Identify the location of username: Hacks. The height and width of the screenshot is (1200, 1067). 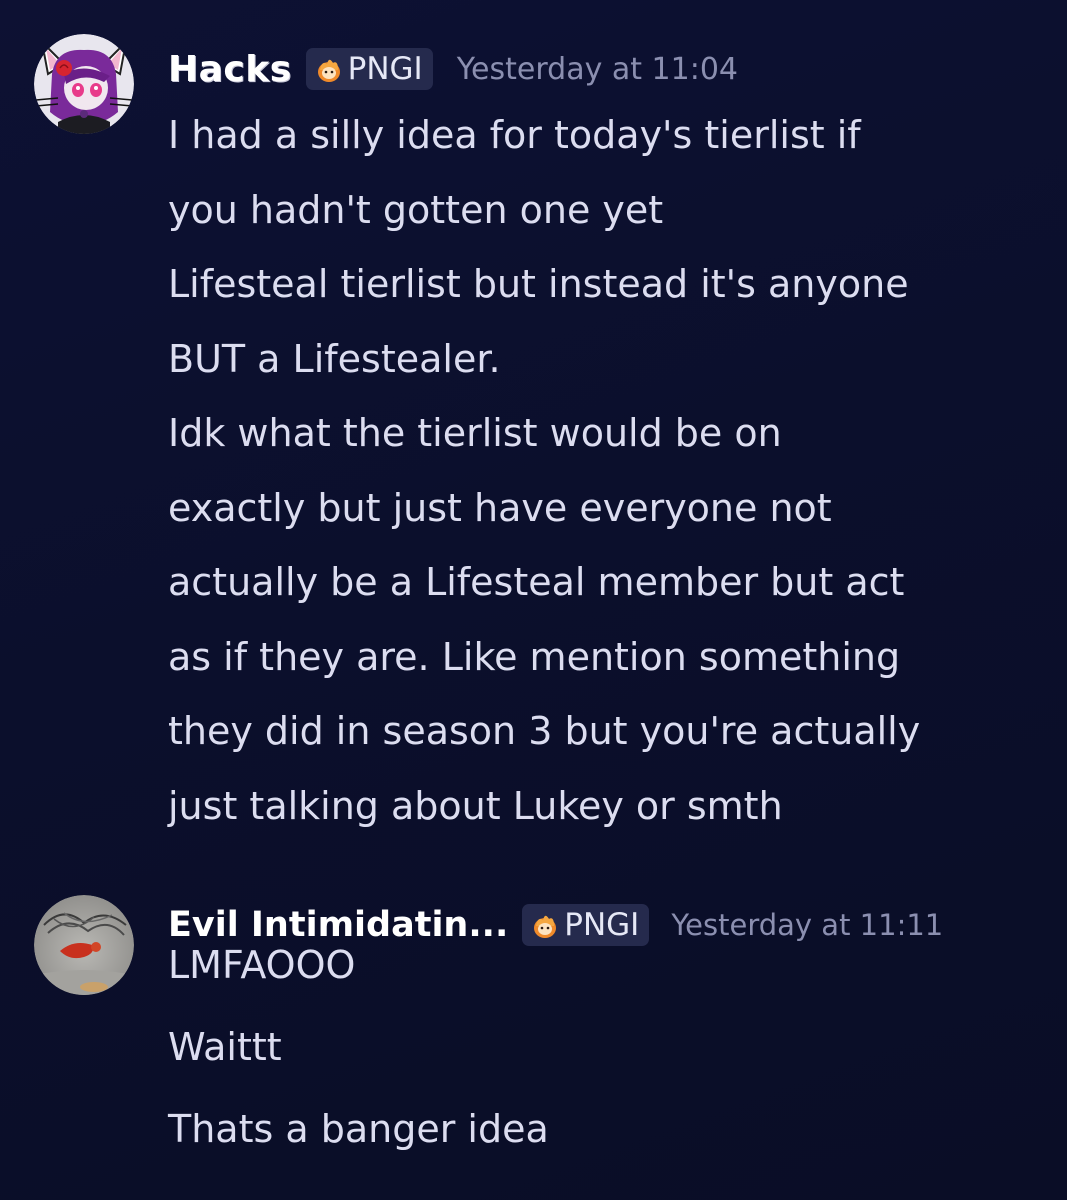
(230, 69).